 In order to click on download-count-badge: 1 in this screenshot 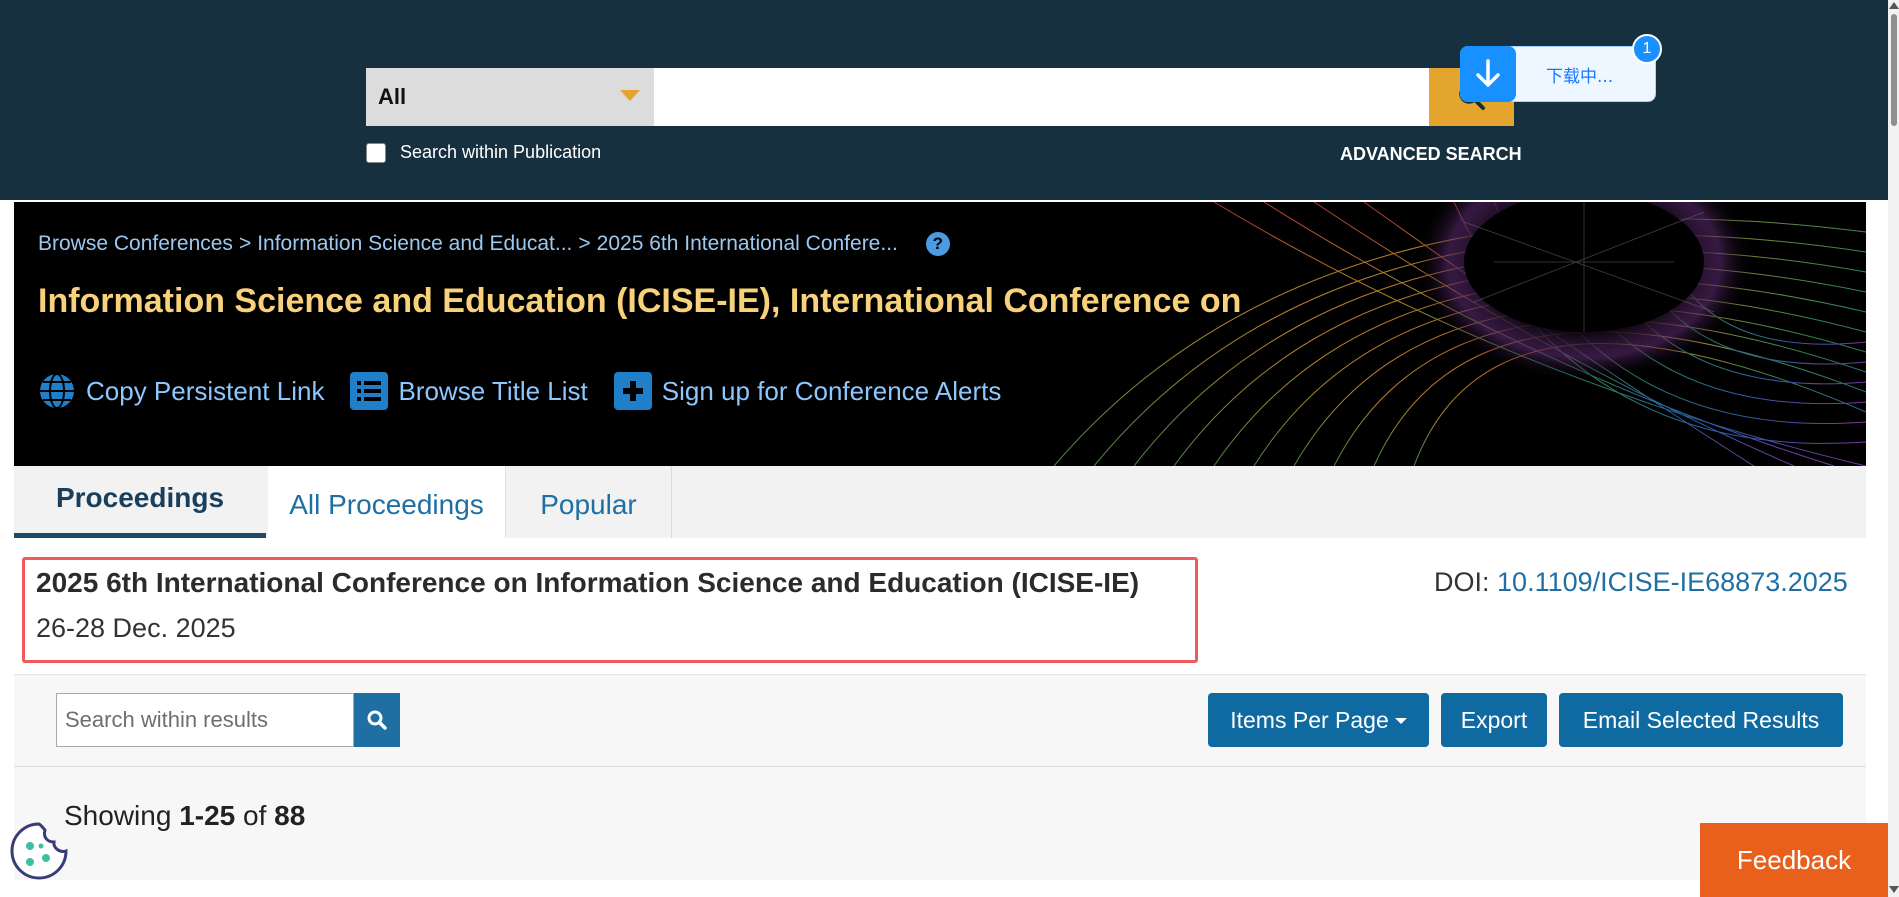, I will do `click(1647, 49)`.